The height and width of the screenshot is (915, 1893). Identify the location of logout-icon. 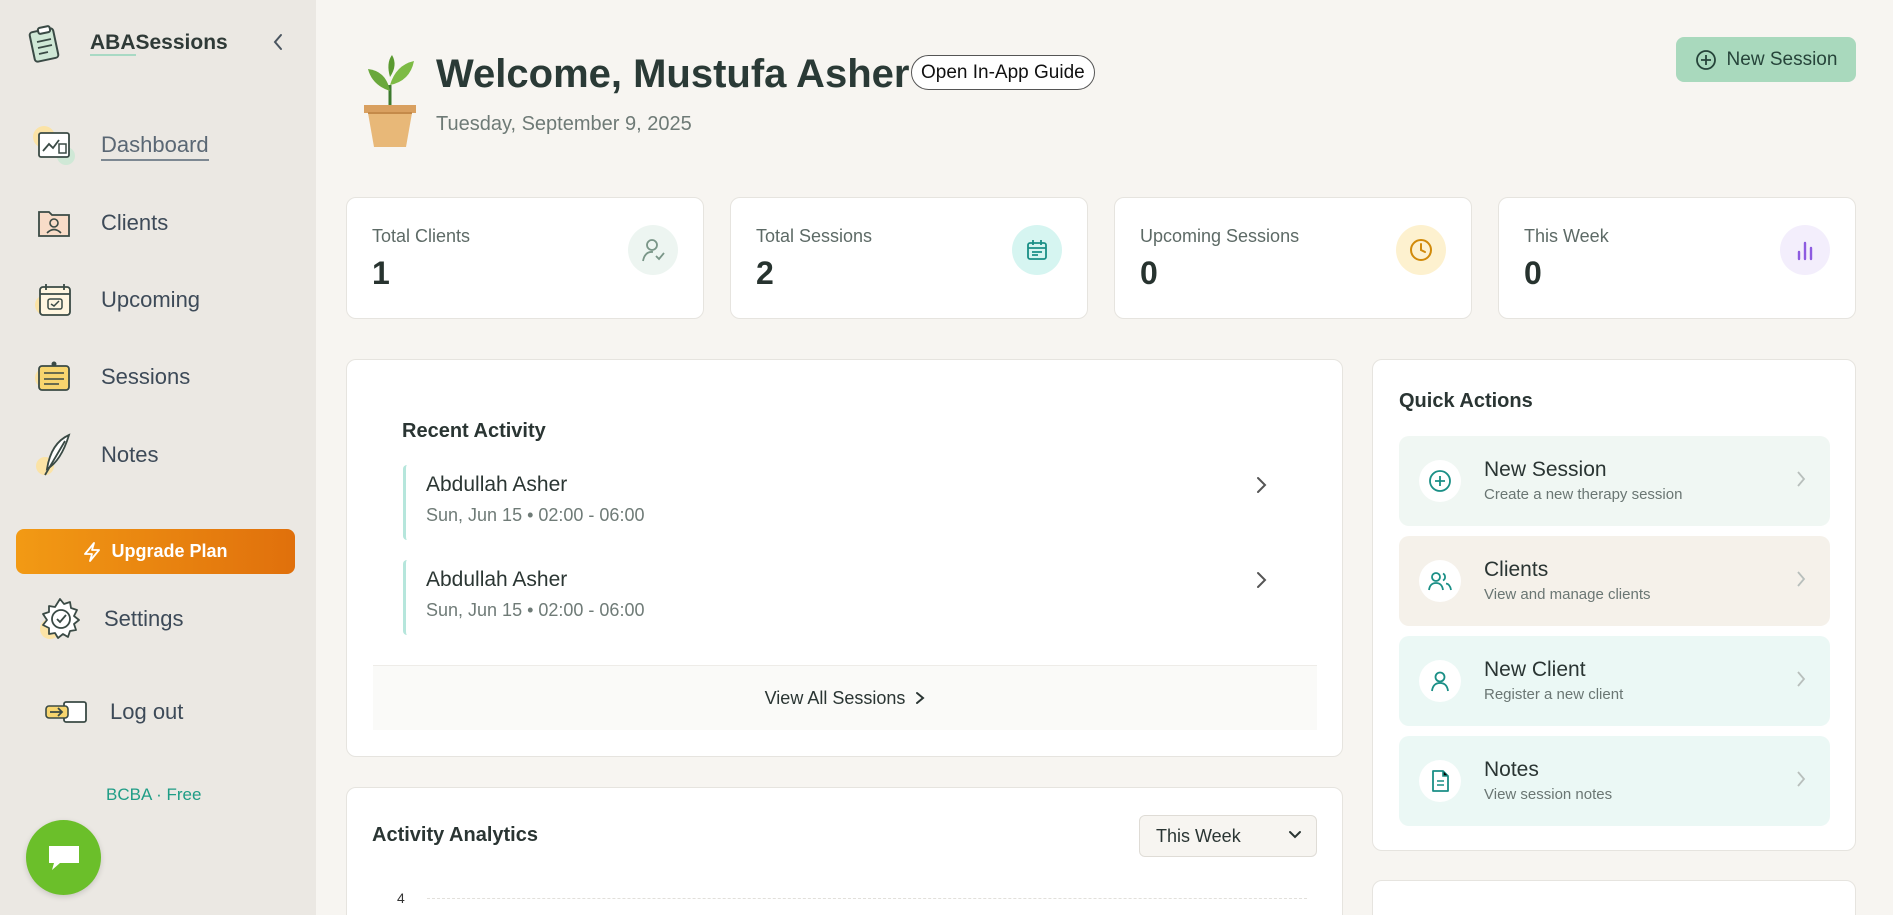
(66, 712).